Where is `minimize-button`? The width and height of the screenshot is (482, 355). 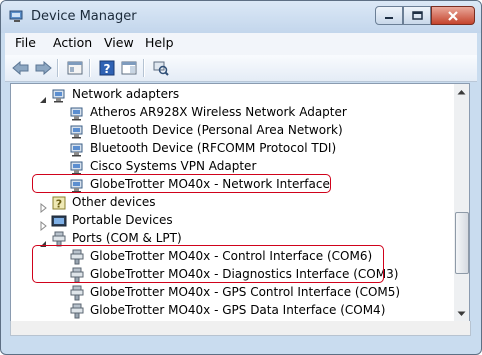 minimize-button is located at coordinates (389, 15).